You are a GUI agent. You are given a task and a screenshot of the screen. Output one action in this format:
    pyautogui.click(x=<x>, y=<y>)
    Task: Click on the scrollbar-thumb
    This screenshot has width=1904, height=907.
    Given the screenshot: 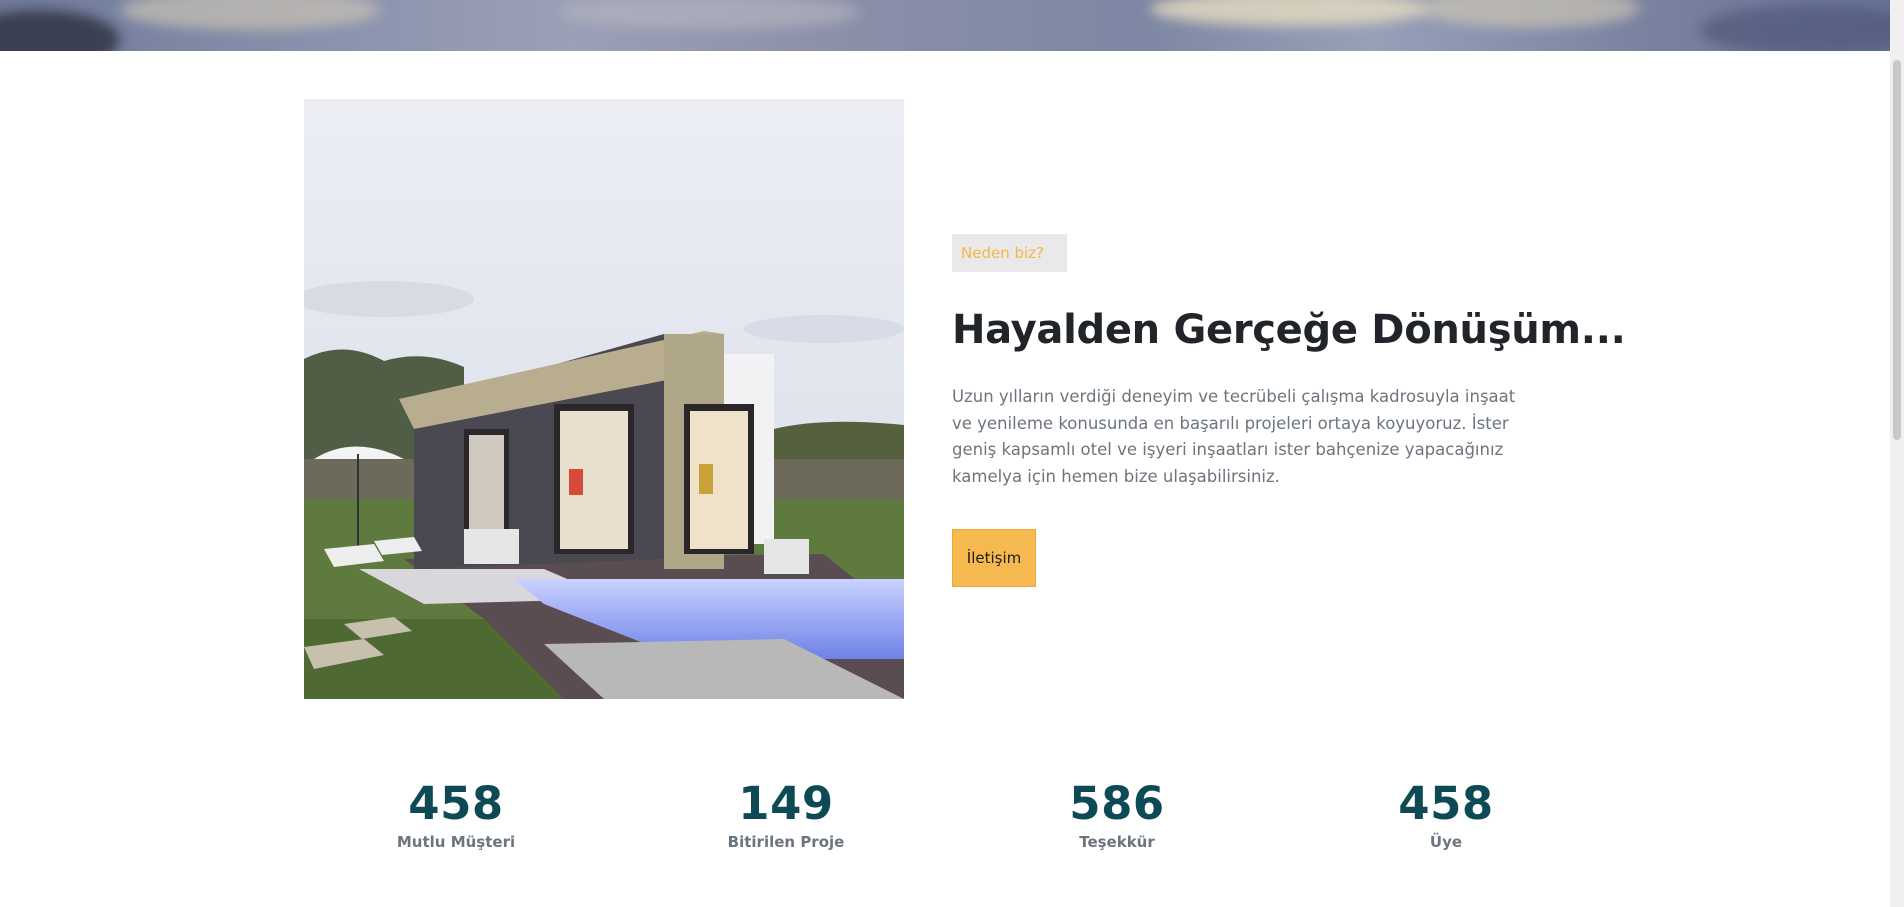 What is the action you would take?
    pyautogui.click(x=1897, y=250)
    